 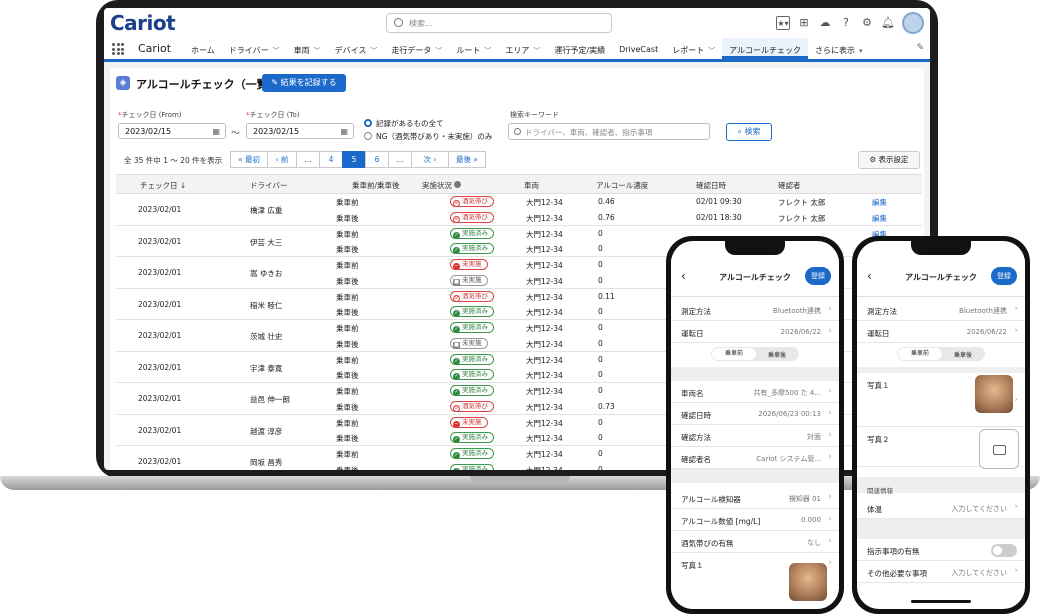 What do you see at coordinates (755, 248) in the screenshot?
I see `phone-notch` at bounding box center [755, 248].